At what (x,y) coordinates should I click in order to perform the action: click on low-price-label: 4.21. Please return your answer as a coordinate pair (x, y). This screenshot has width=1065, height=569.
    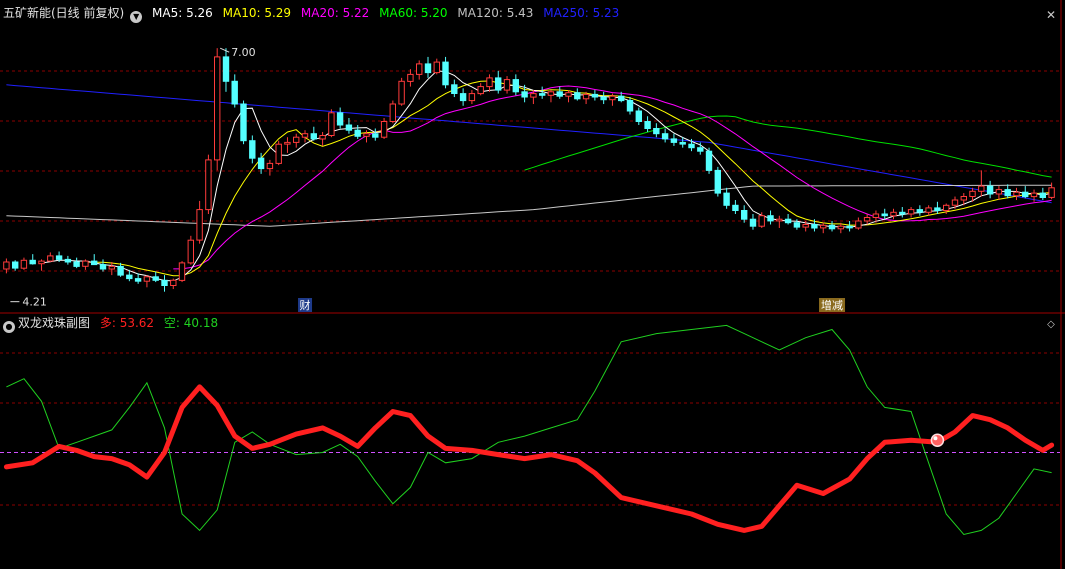
    Looking at the image, I should click on (34, 302).